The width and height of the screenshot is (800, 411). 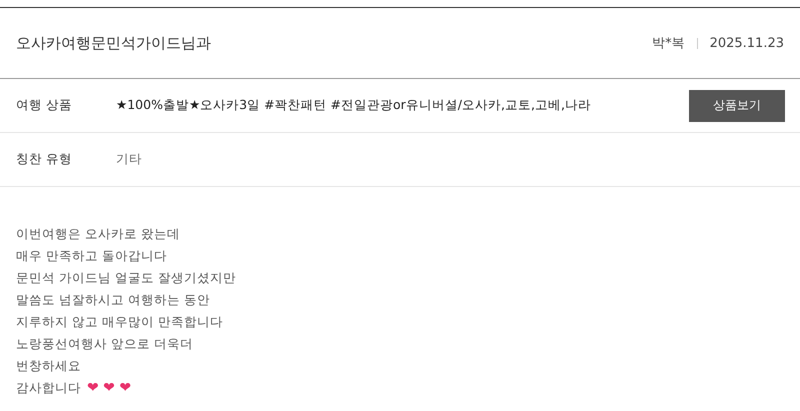 What do you see at coordinates (737, 106) in the screenshot?
I see `view-product-button: 상품보기` at bounding box center [737, 106].